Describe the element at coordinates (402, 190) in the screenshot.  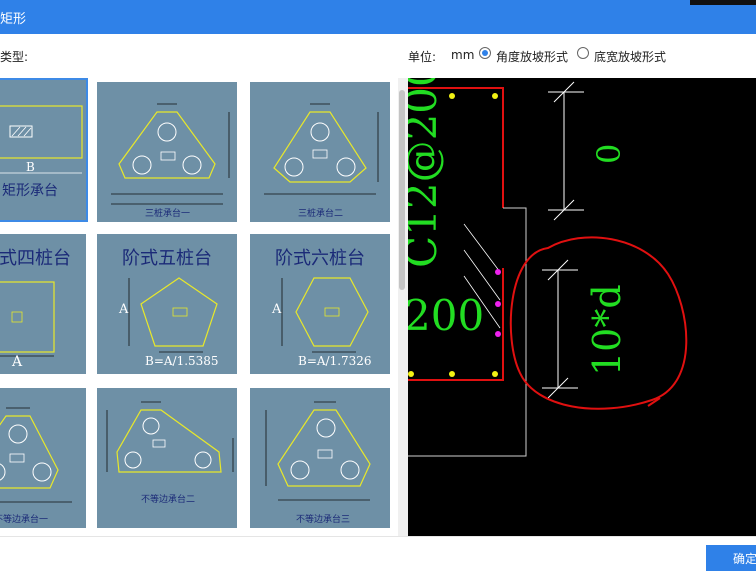
I see `scrollbar-thumb` at that location.